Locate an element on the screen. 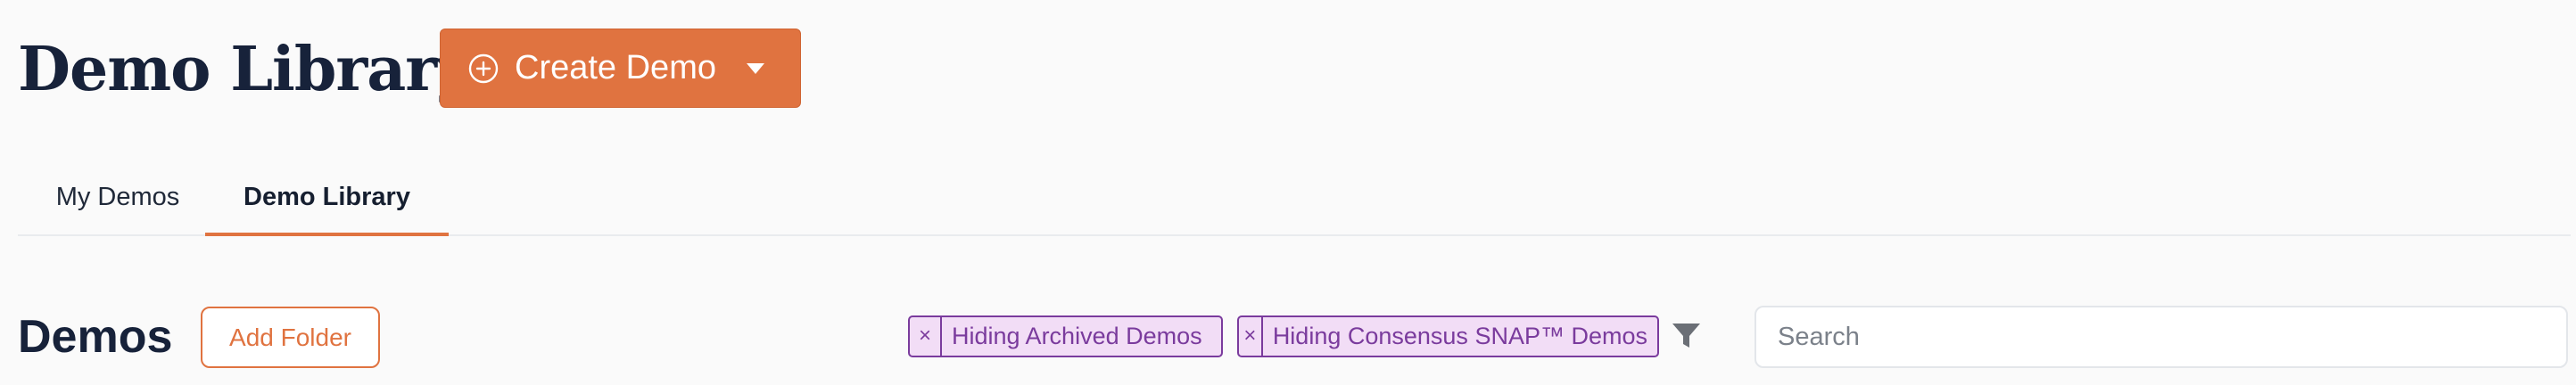 The image size is (2576, 385). create-demo-button: Create Demo is located at coordinates (621, 68).